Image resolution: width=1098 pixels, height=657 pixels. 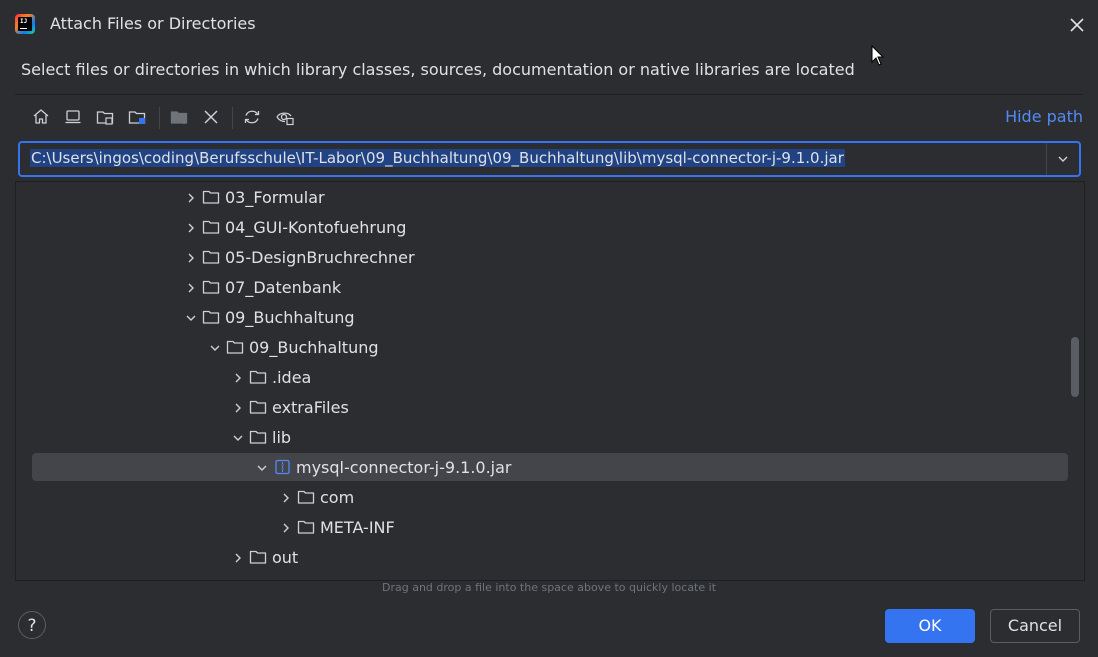 What do you see at coordinates (549, 94) in the screenshot?
I see `divider` at bounding box center [549, 94].